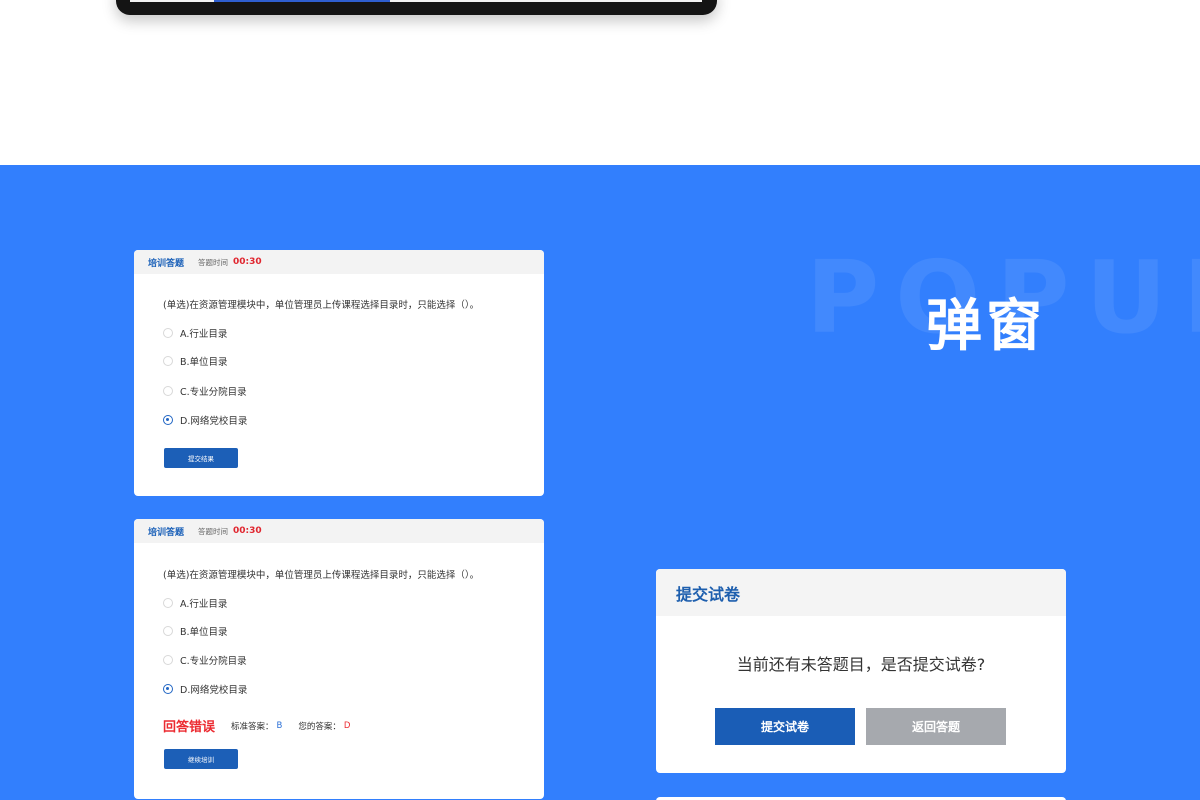 The height and width of the screenshot is (800, 1200). Describe the element at coordinates (201, 458) in the screenshot. I see `submit-result-button: 提交结果` at that location.